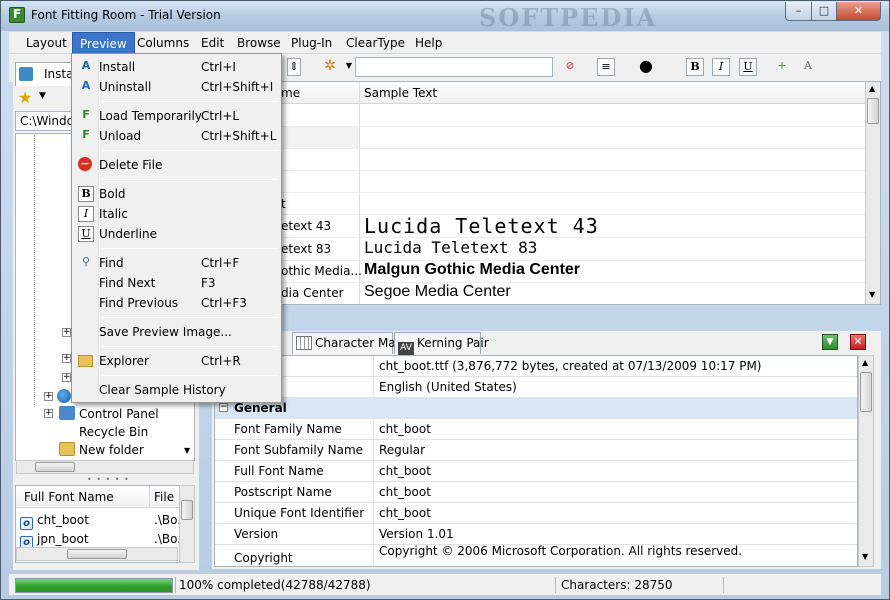  Describe the element at coordinates (695, 67) in the screenshot. I see `bold-toolbar-icon: B` at that location.